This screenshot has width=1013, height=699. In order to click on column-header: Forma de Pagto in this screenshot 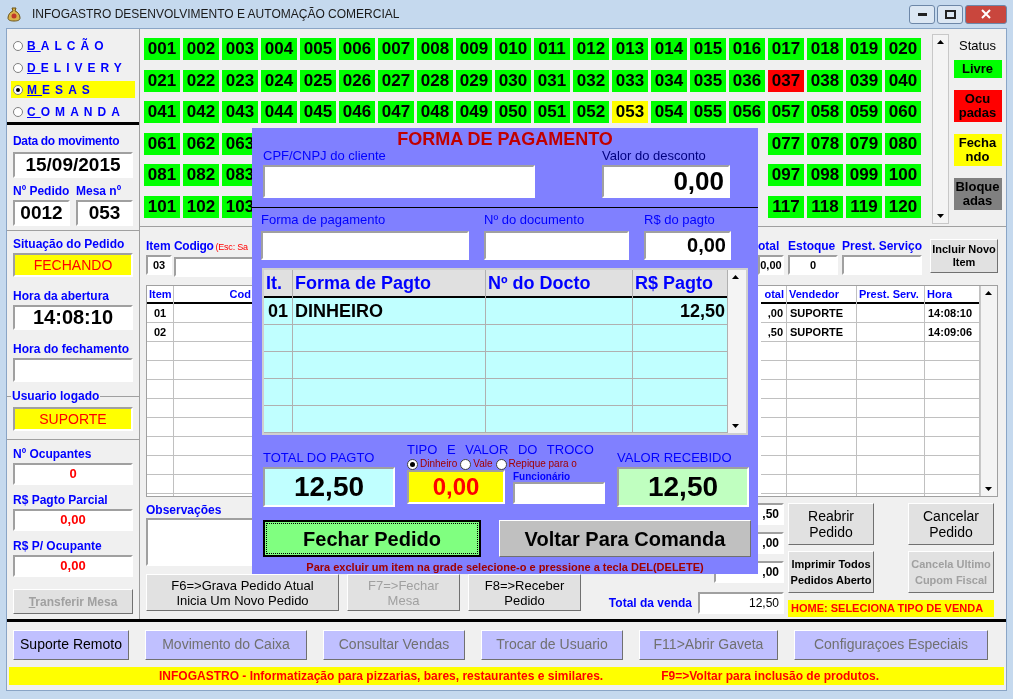, I will do `click(389, 284)`.